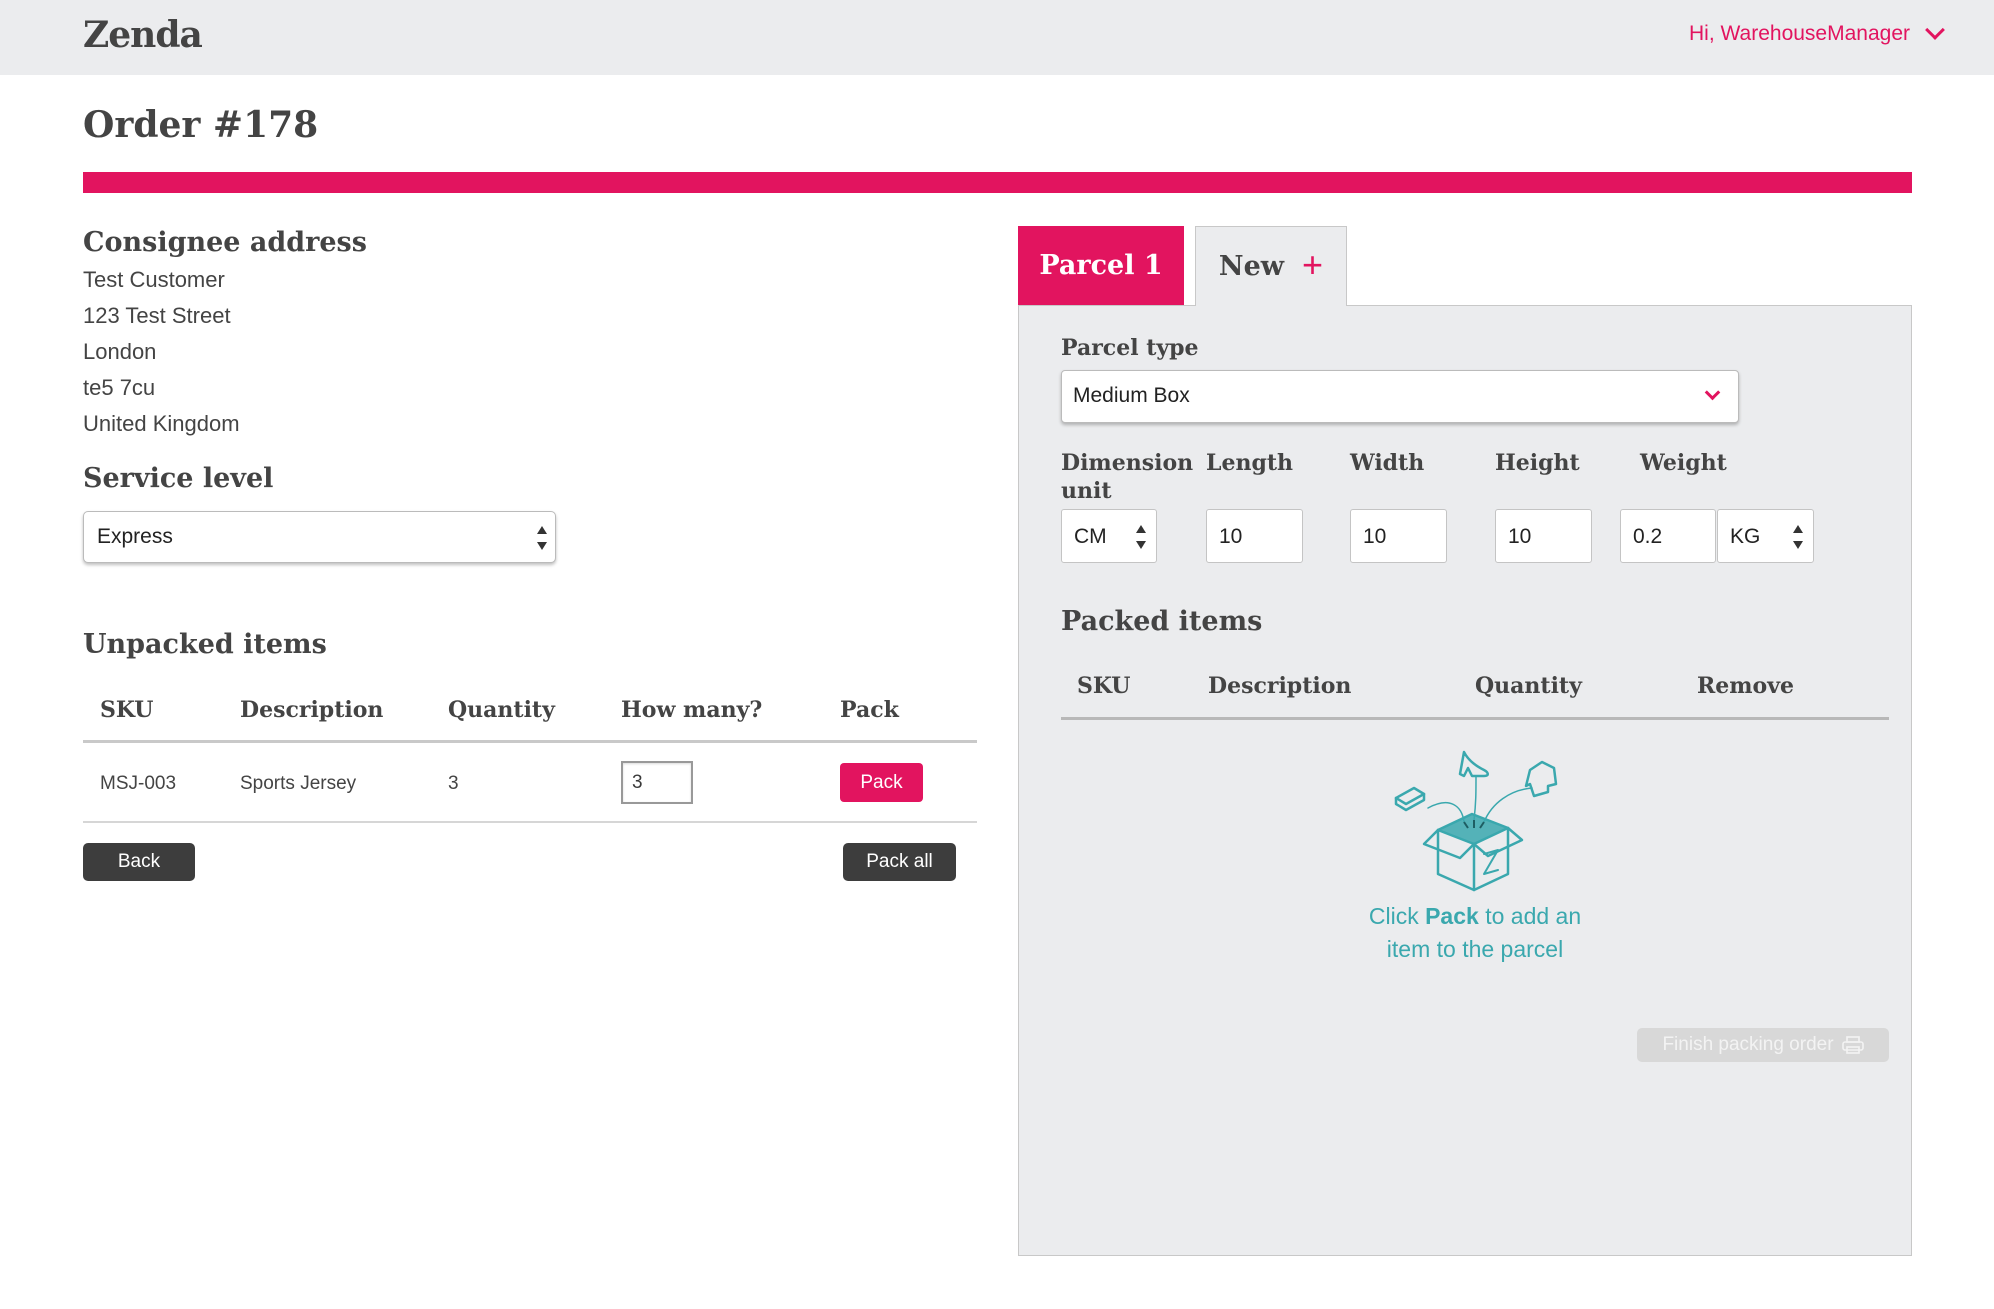 The width and height of the screenshot is (1994, 1309). What do you see at coordinates (1254, 536) in the screenshot?
I see `length-input: 10` at bounding box center [1254, 536].